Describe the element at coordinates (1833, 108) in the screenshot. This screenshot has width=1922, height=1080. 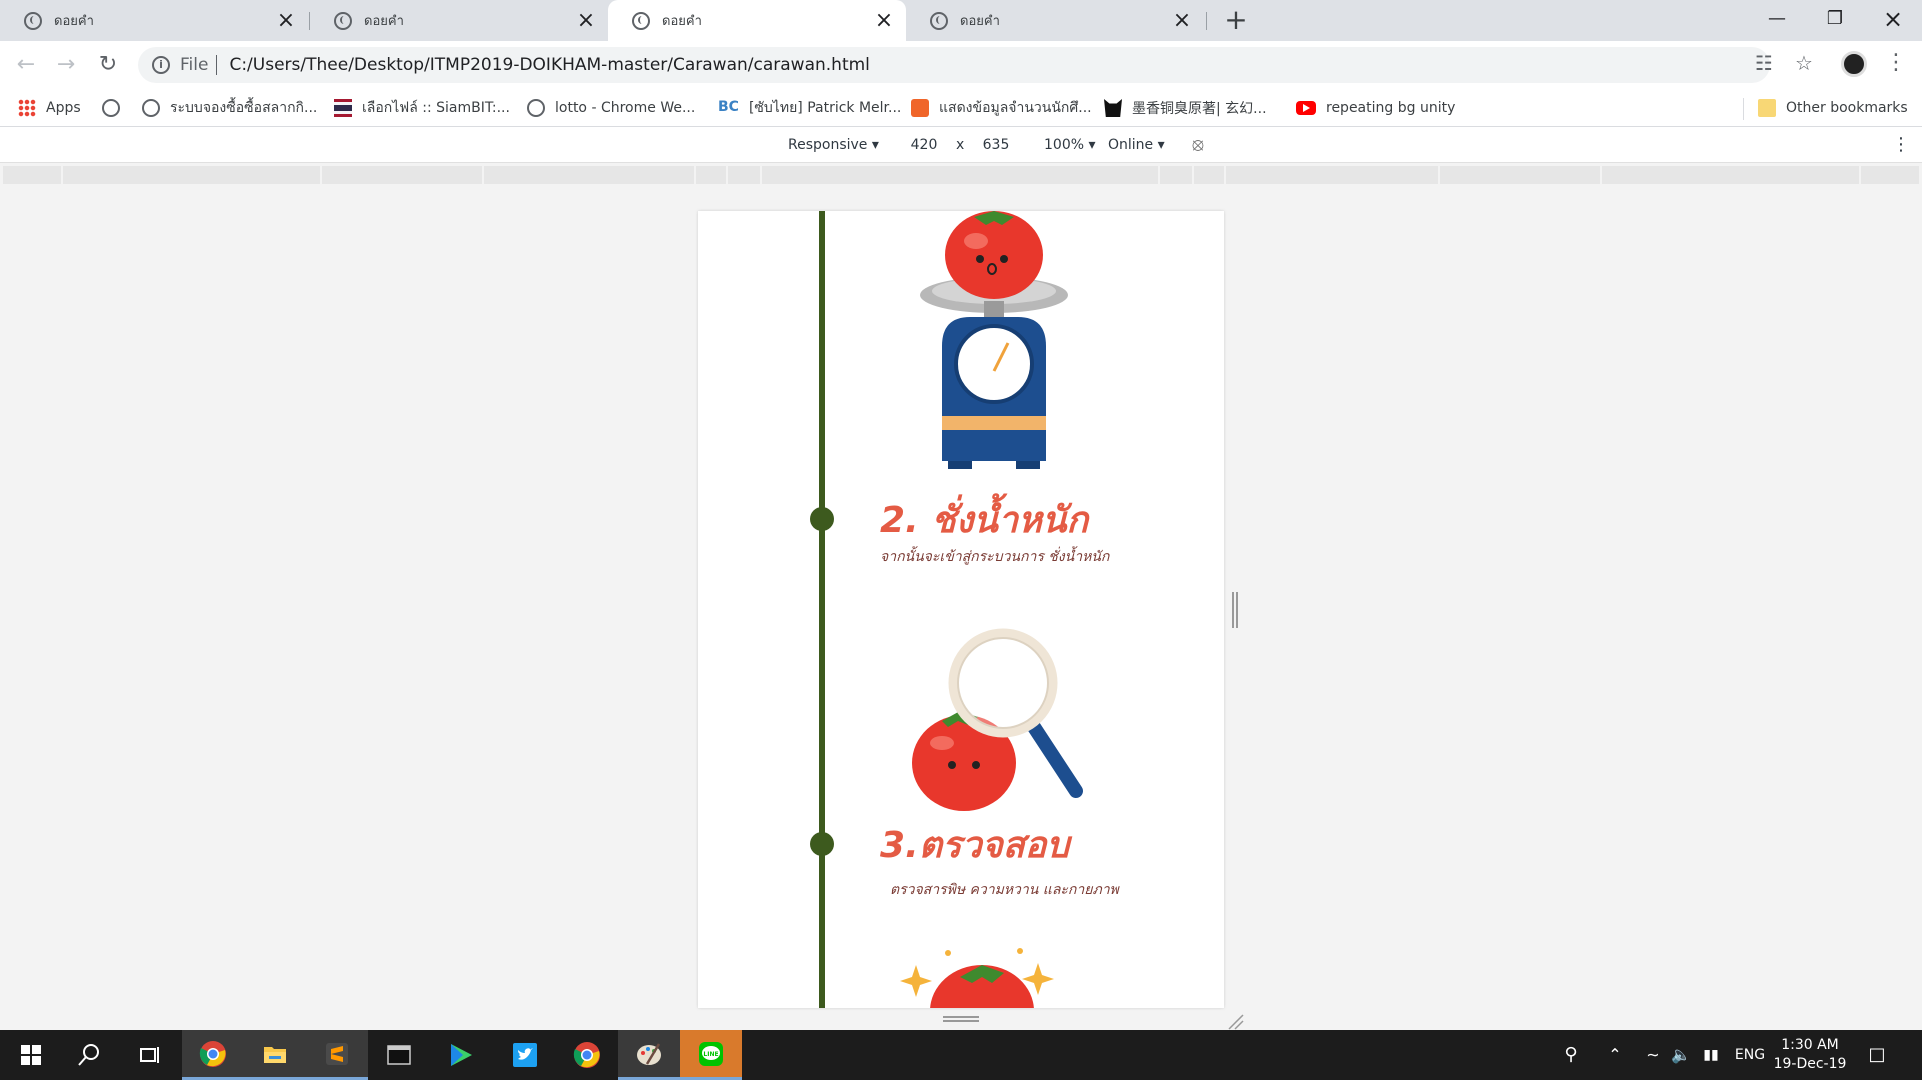
I see `other-bookmarks: Other bookmarks` at that location.